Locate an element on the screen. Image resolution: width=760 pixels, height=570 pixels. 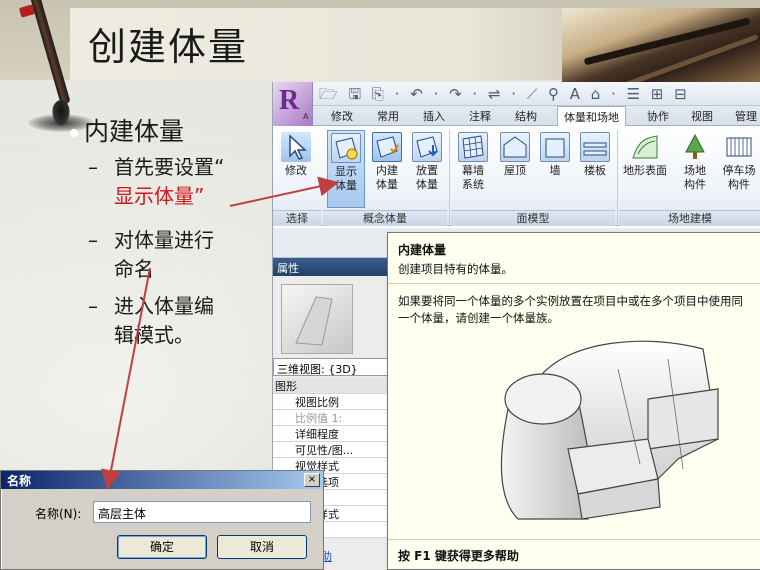
tab-common: 常用 is located at coordinates (388, 116).